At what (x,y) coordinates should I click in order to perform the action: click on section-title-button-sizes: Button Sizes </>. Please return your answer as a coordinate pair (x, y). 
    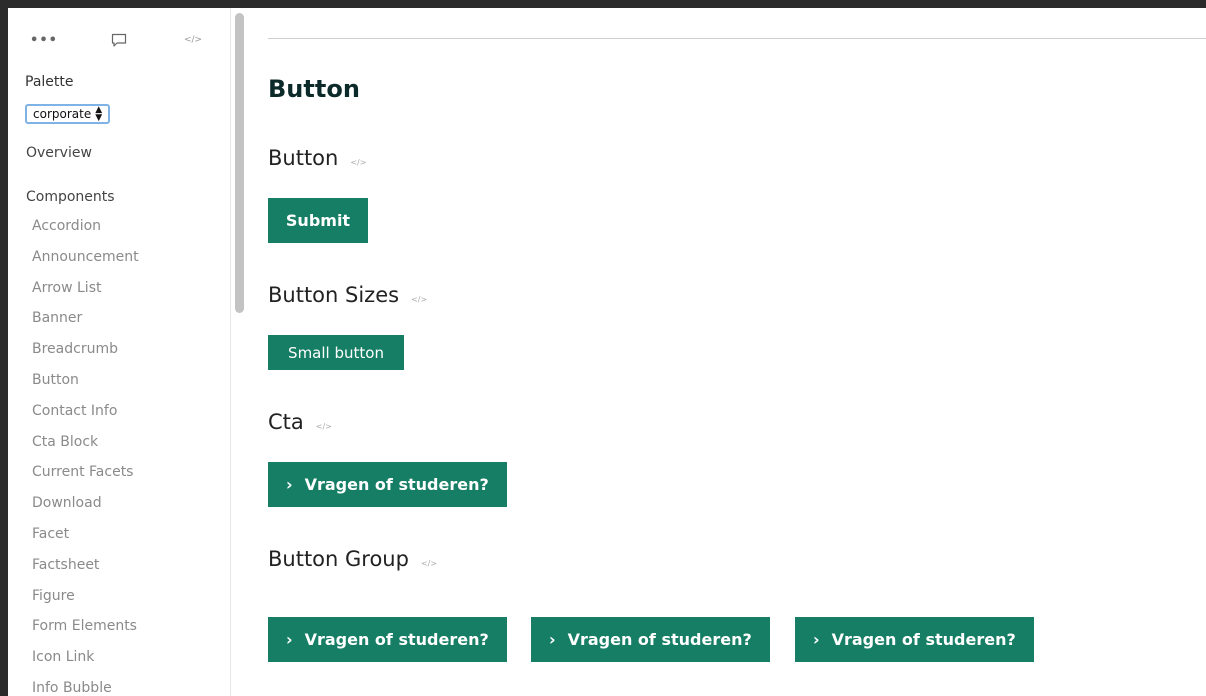
    Looking at the image, I should click on (347, 295).